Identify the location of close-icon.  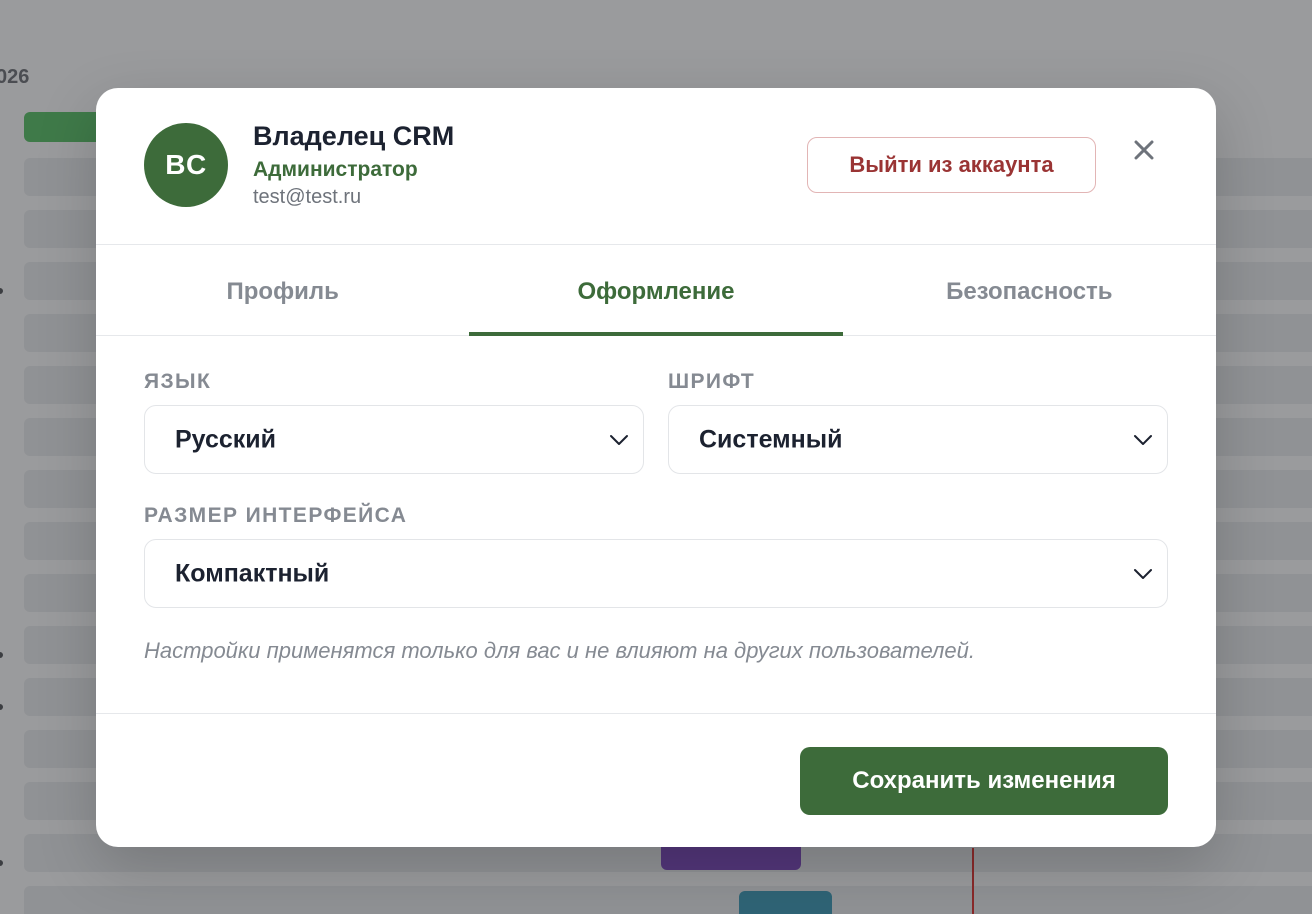
(1144, 150).